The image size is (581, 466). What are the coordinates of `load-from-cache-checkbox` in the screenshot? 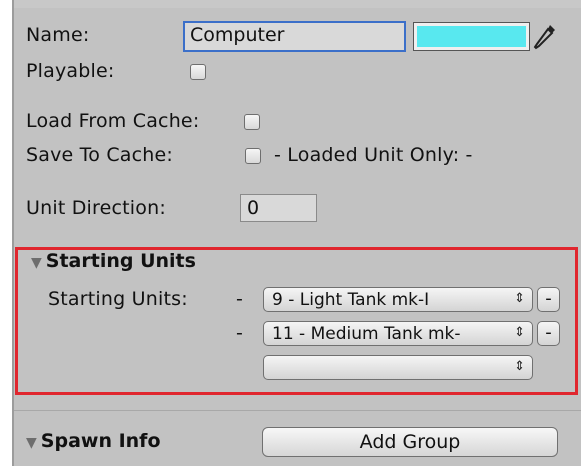 It's located at (252, 122).